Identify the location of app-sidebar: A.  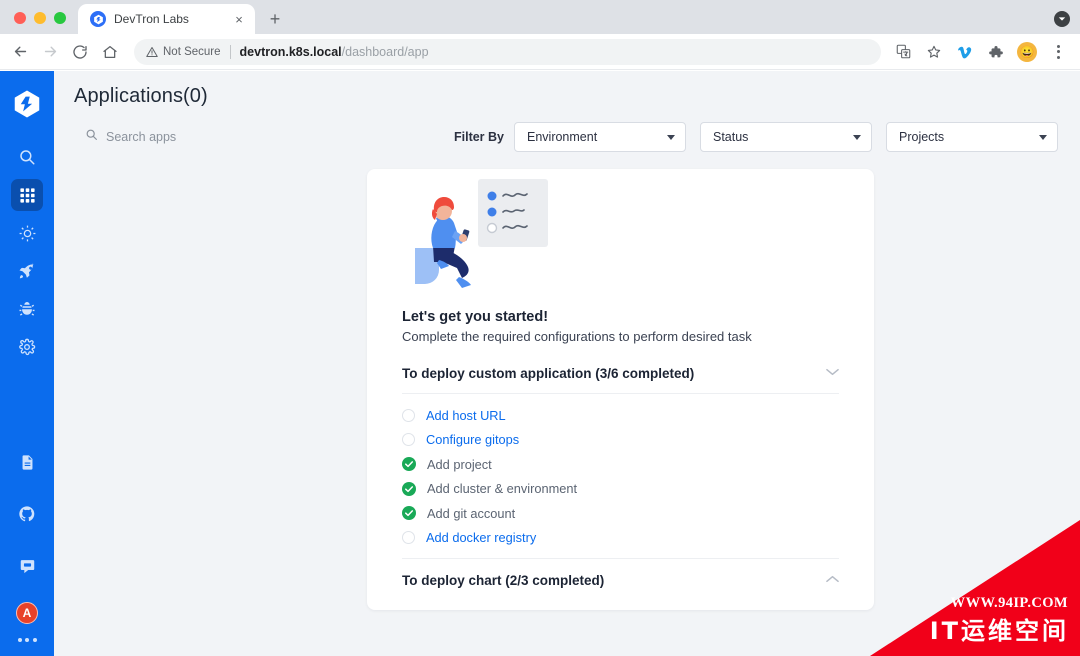
(27, 363).